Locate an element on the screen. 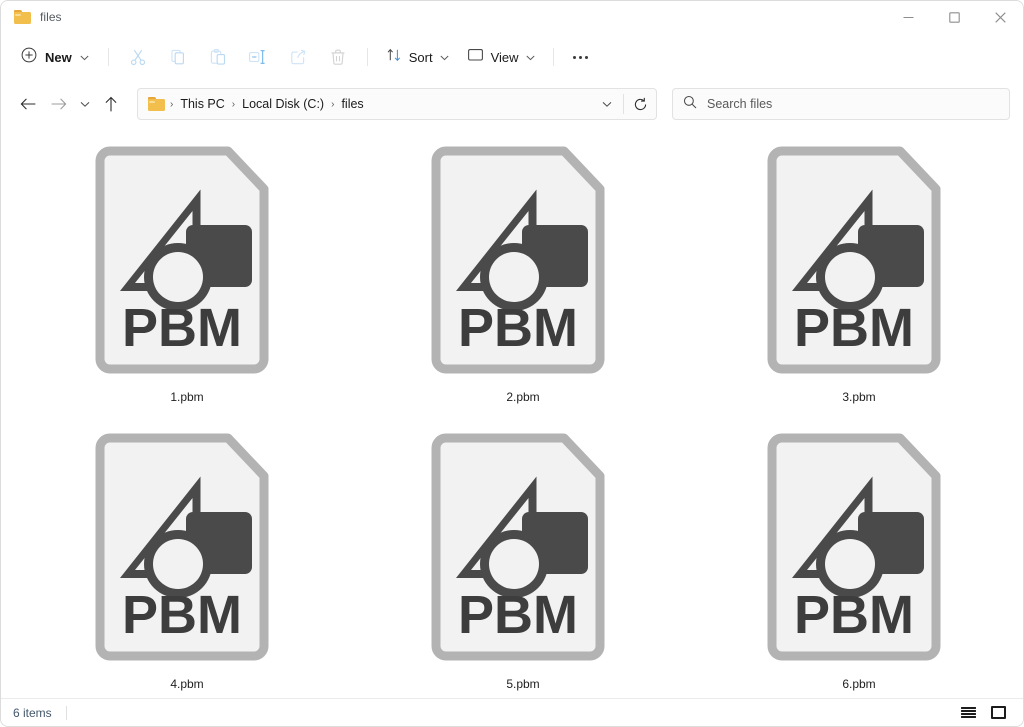 The width and height of the screenshot is (1024, 727). recent-locations-button is located at coordinates (85, 104).